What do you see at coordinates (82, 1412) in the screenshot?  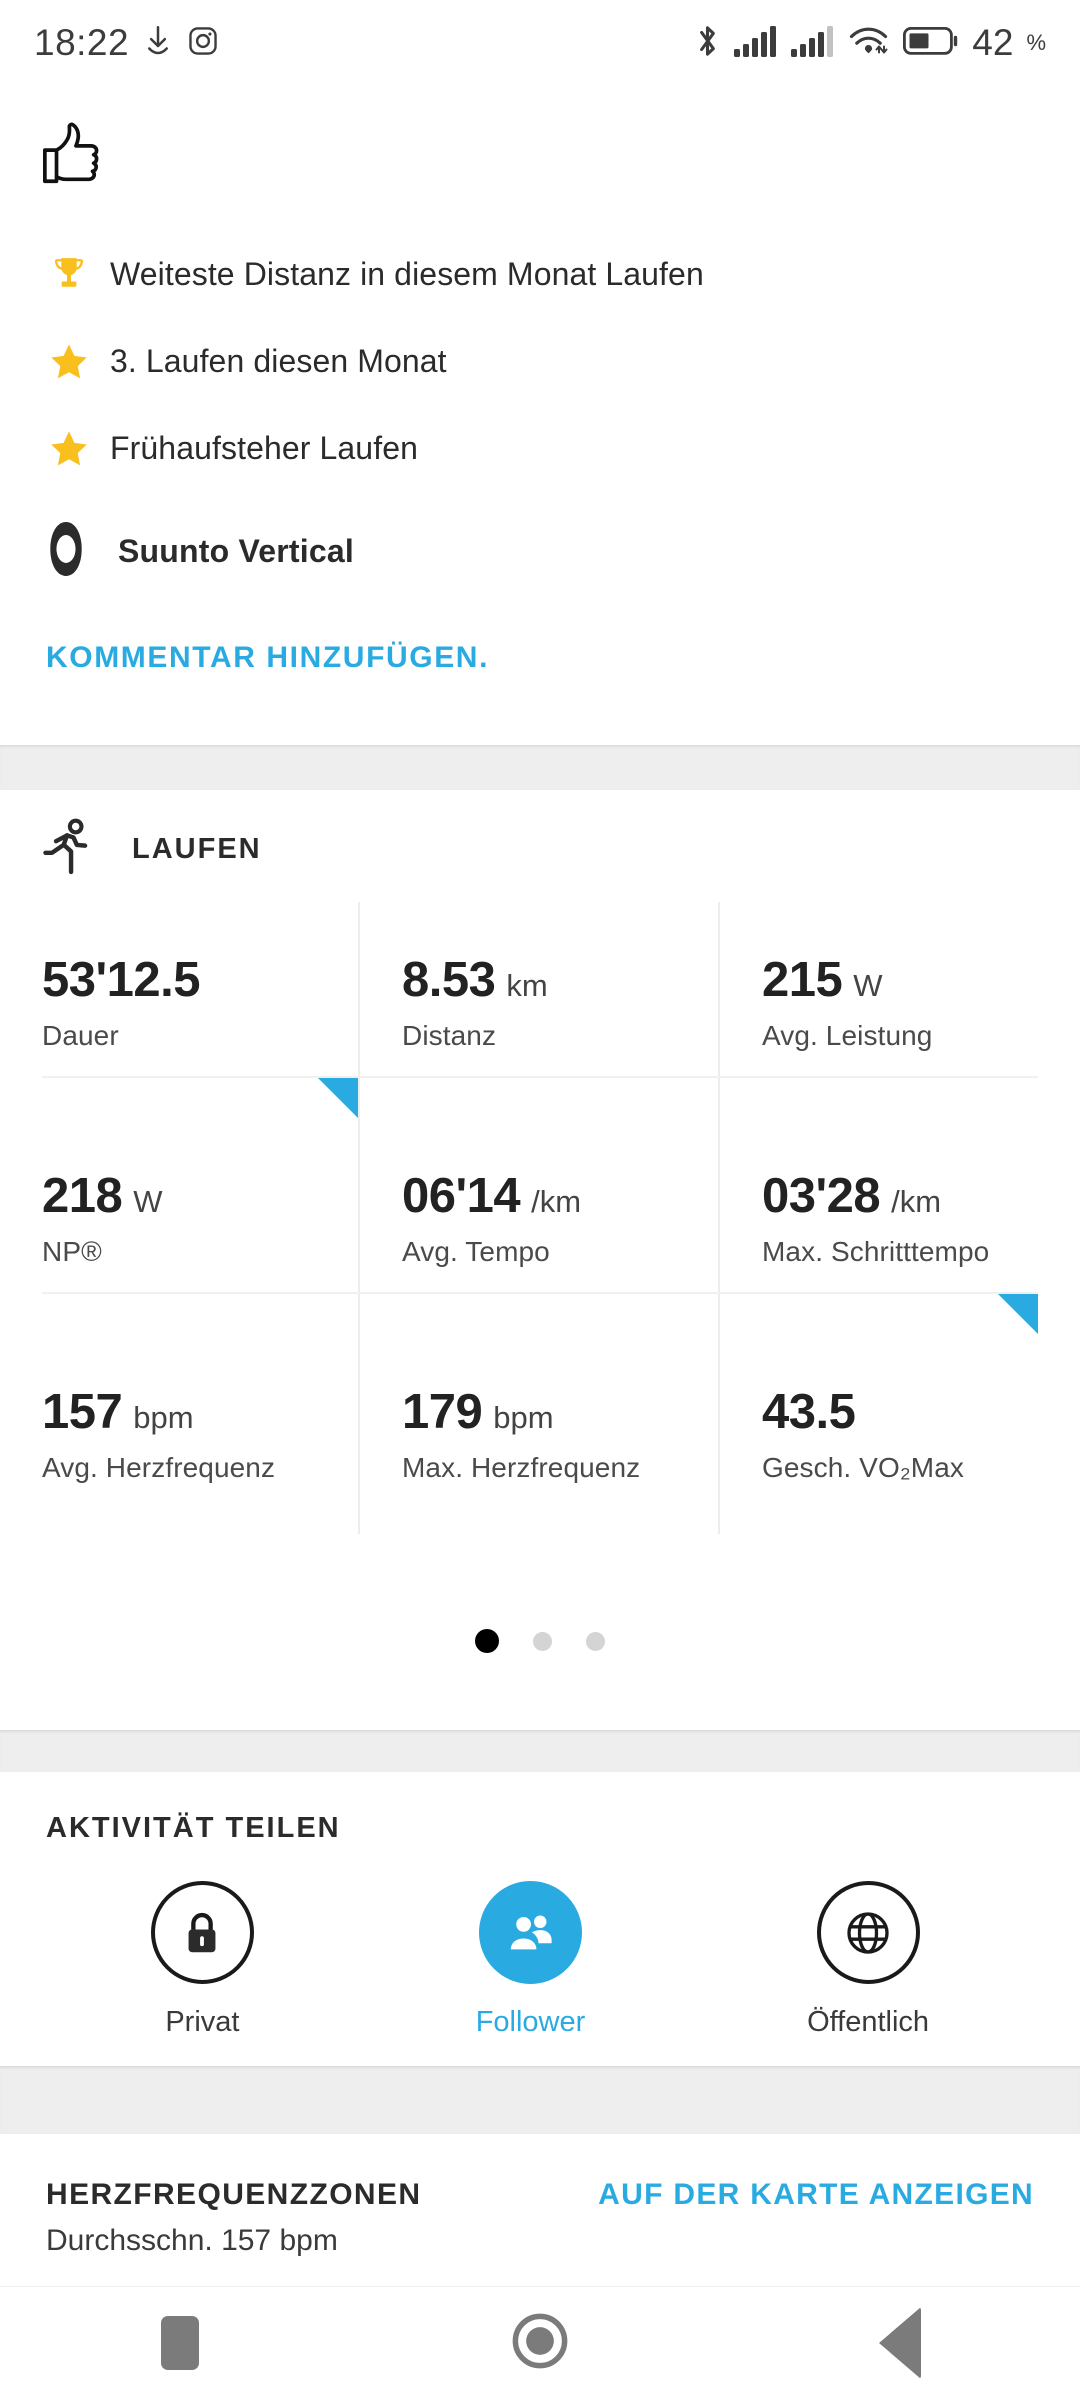 I see `stat-value: 157` at bounding box center [82, 1412].